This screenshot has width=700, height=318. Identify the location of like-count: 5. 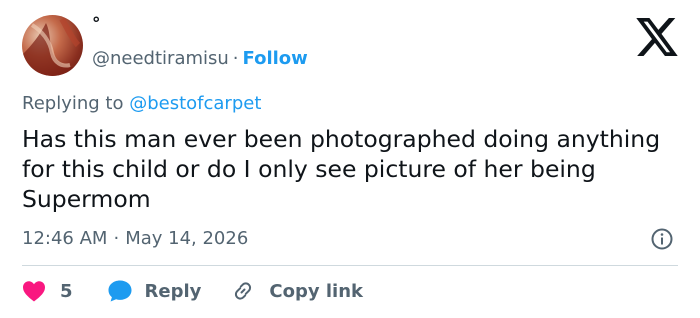
(66, 291).